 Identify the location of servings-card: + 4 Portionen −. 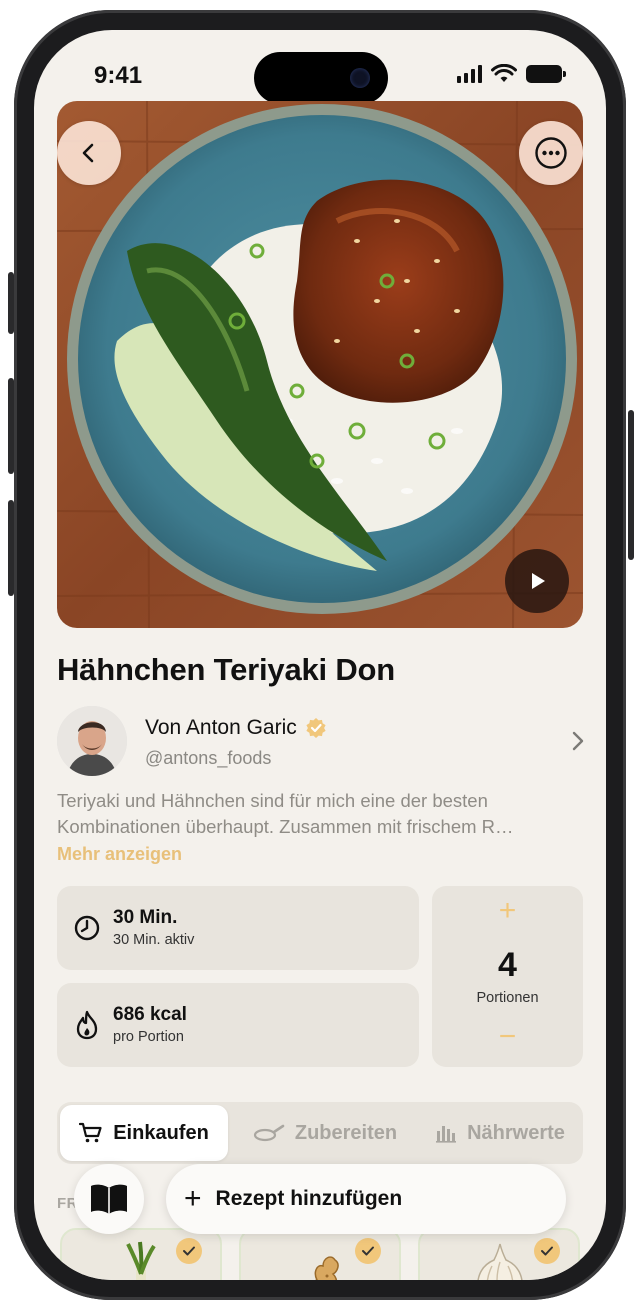
(507, 976).